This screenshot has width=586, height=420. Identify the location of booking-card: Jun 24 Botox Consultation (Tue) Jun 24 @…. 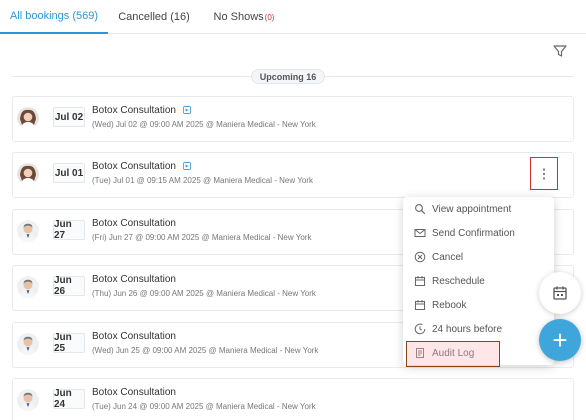
(293, 399).